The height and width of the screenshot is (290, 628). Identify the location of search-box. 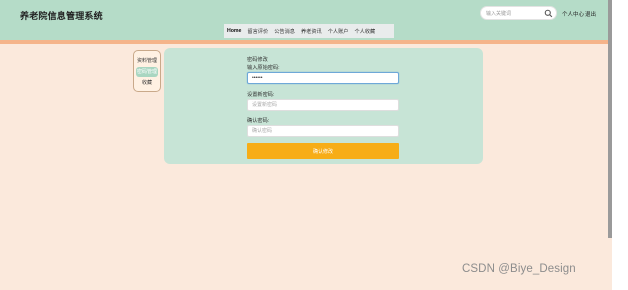
(518, 13).